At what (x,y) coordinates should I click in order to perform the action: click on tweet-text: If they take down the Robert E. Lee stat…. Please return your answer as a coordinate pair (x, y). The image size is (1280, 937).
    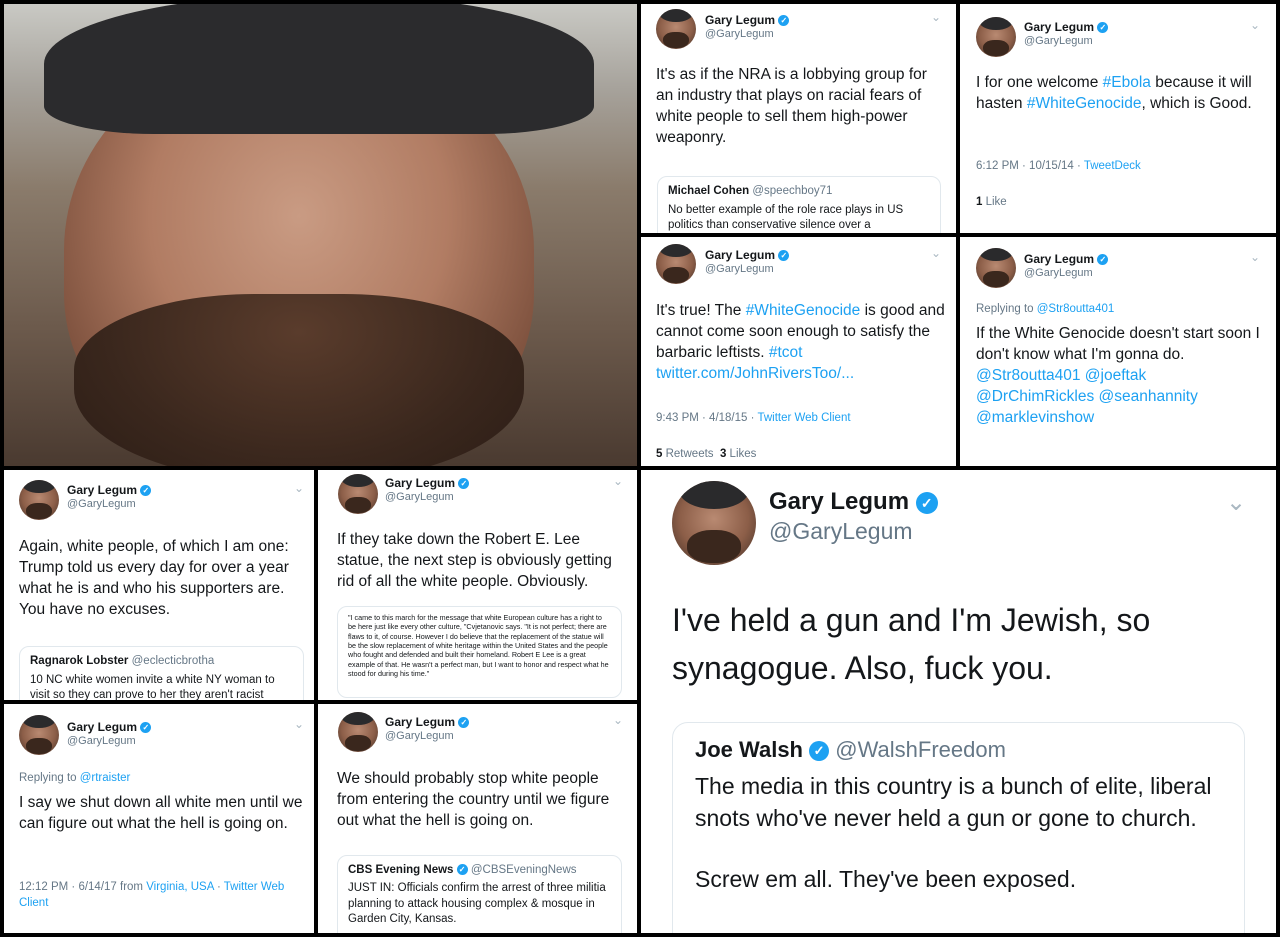
    Looking at the image, I should click on (474, 561).